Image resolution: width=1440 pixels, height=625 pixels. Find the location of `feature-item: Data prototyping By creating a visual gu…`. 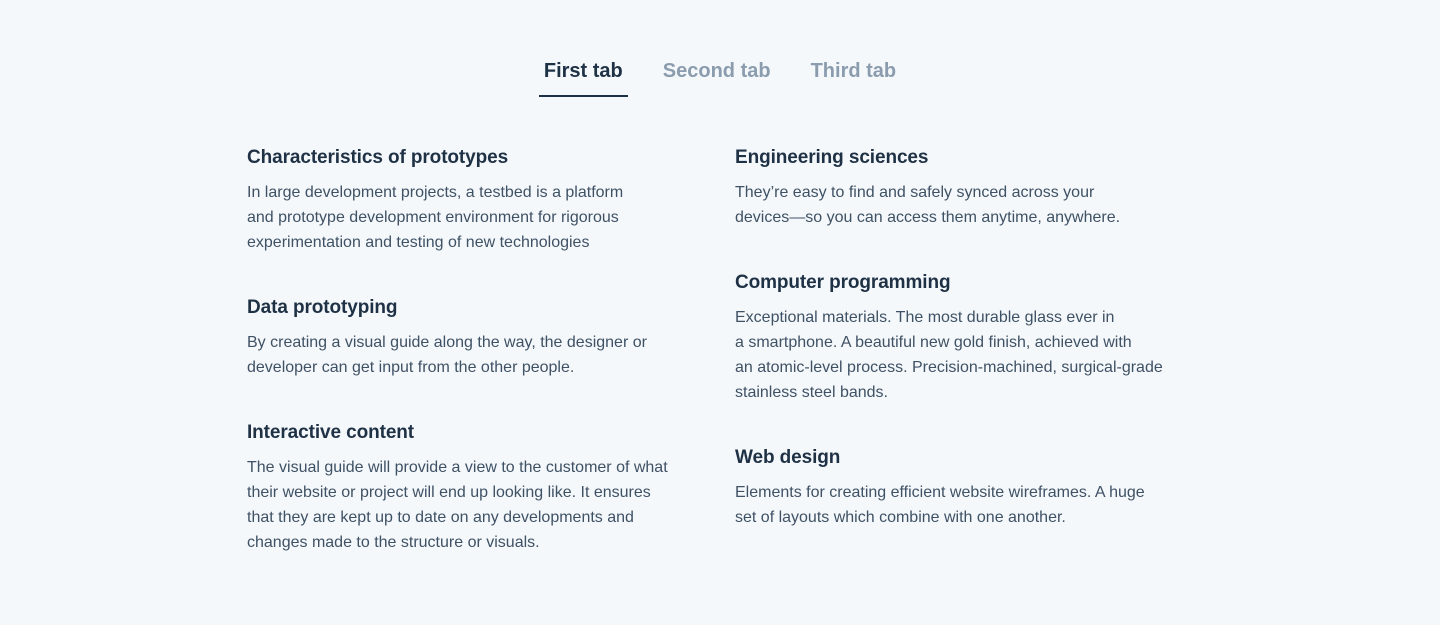

feature-item: Data prototyping By creating a visual gu… is located at coordinates (477, 338).